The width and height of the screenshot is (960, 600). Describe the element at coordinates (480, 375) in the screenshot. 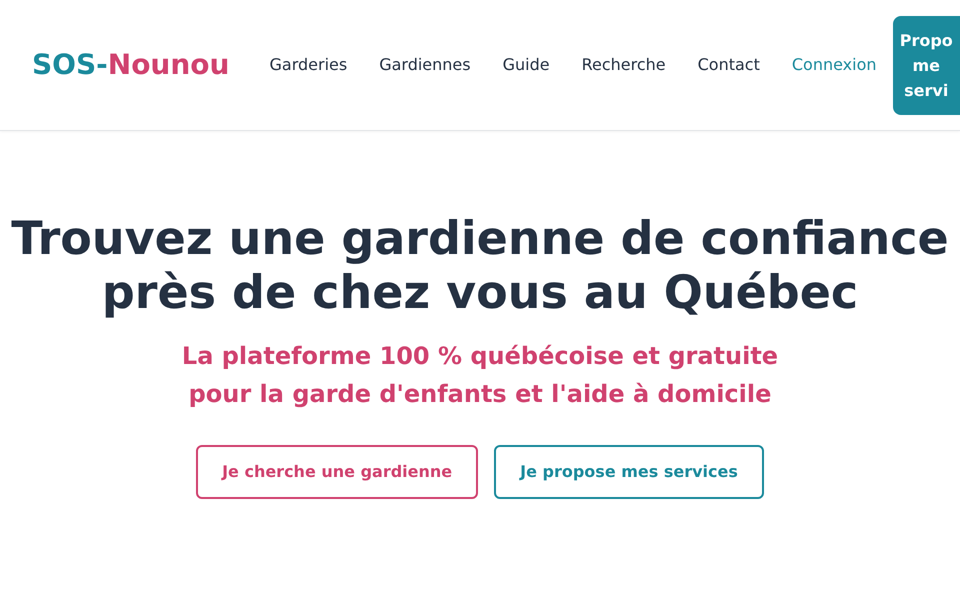

I see `hero-subtitle: La plateforme 100 % québécoise et gratuite pour la garde d'enfants et l'aide à domicile` at that location.